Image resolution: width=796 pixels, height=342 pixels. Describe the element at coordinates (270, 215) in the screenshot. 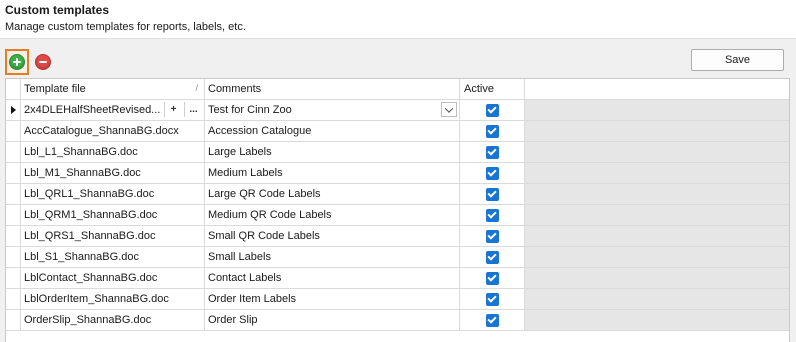

I see `comment-text: Medium QR Code Labels` at that location.